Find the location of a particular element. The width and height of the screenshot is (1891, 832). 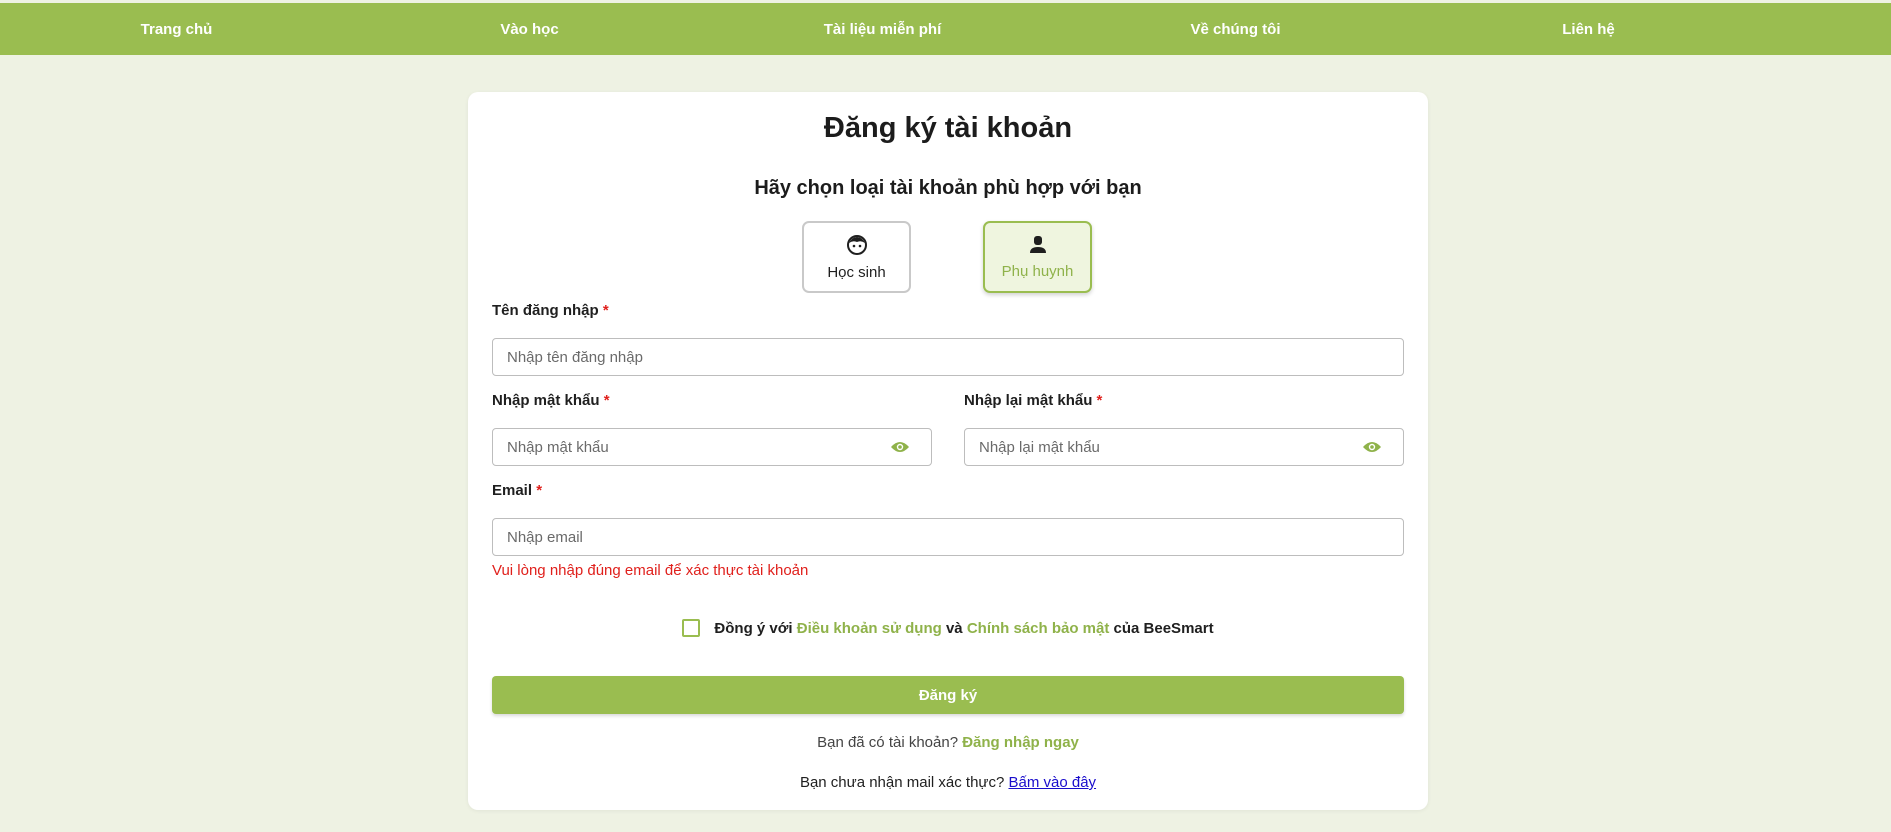

account-type-parent-label: Phụ huynh is located at coordinates (1037, 271).